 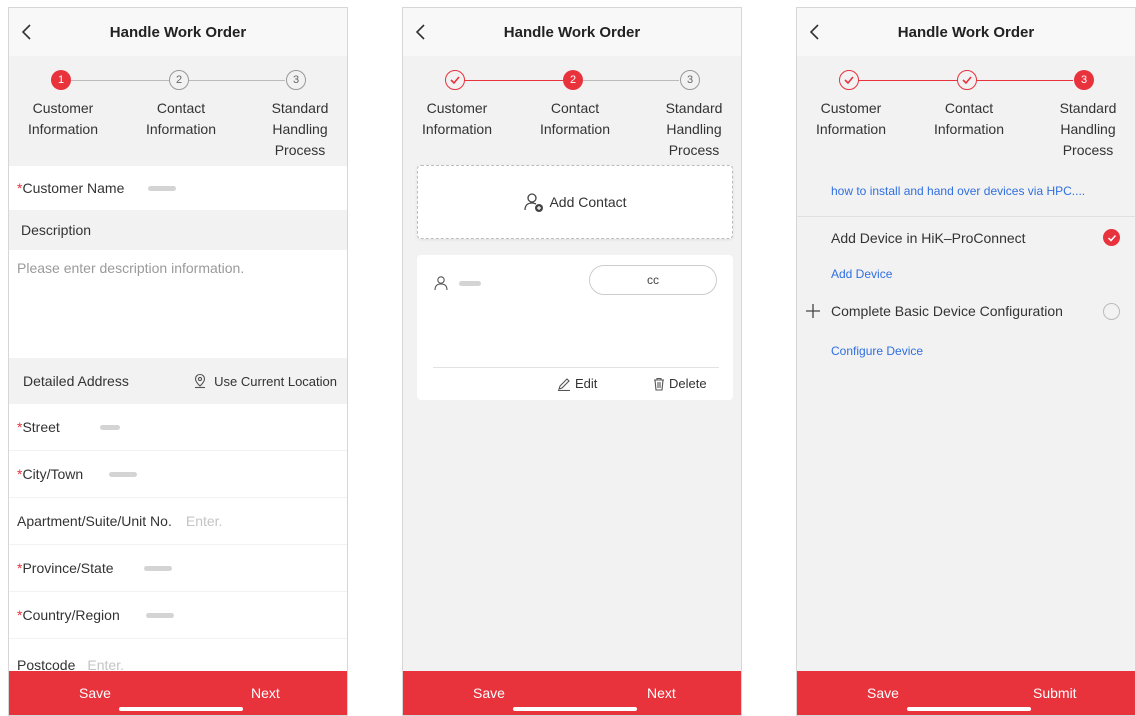 I want to click on province-value, so click(x=157, y=568).